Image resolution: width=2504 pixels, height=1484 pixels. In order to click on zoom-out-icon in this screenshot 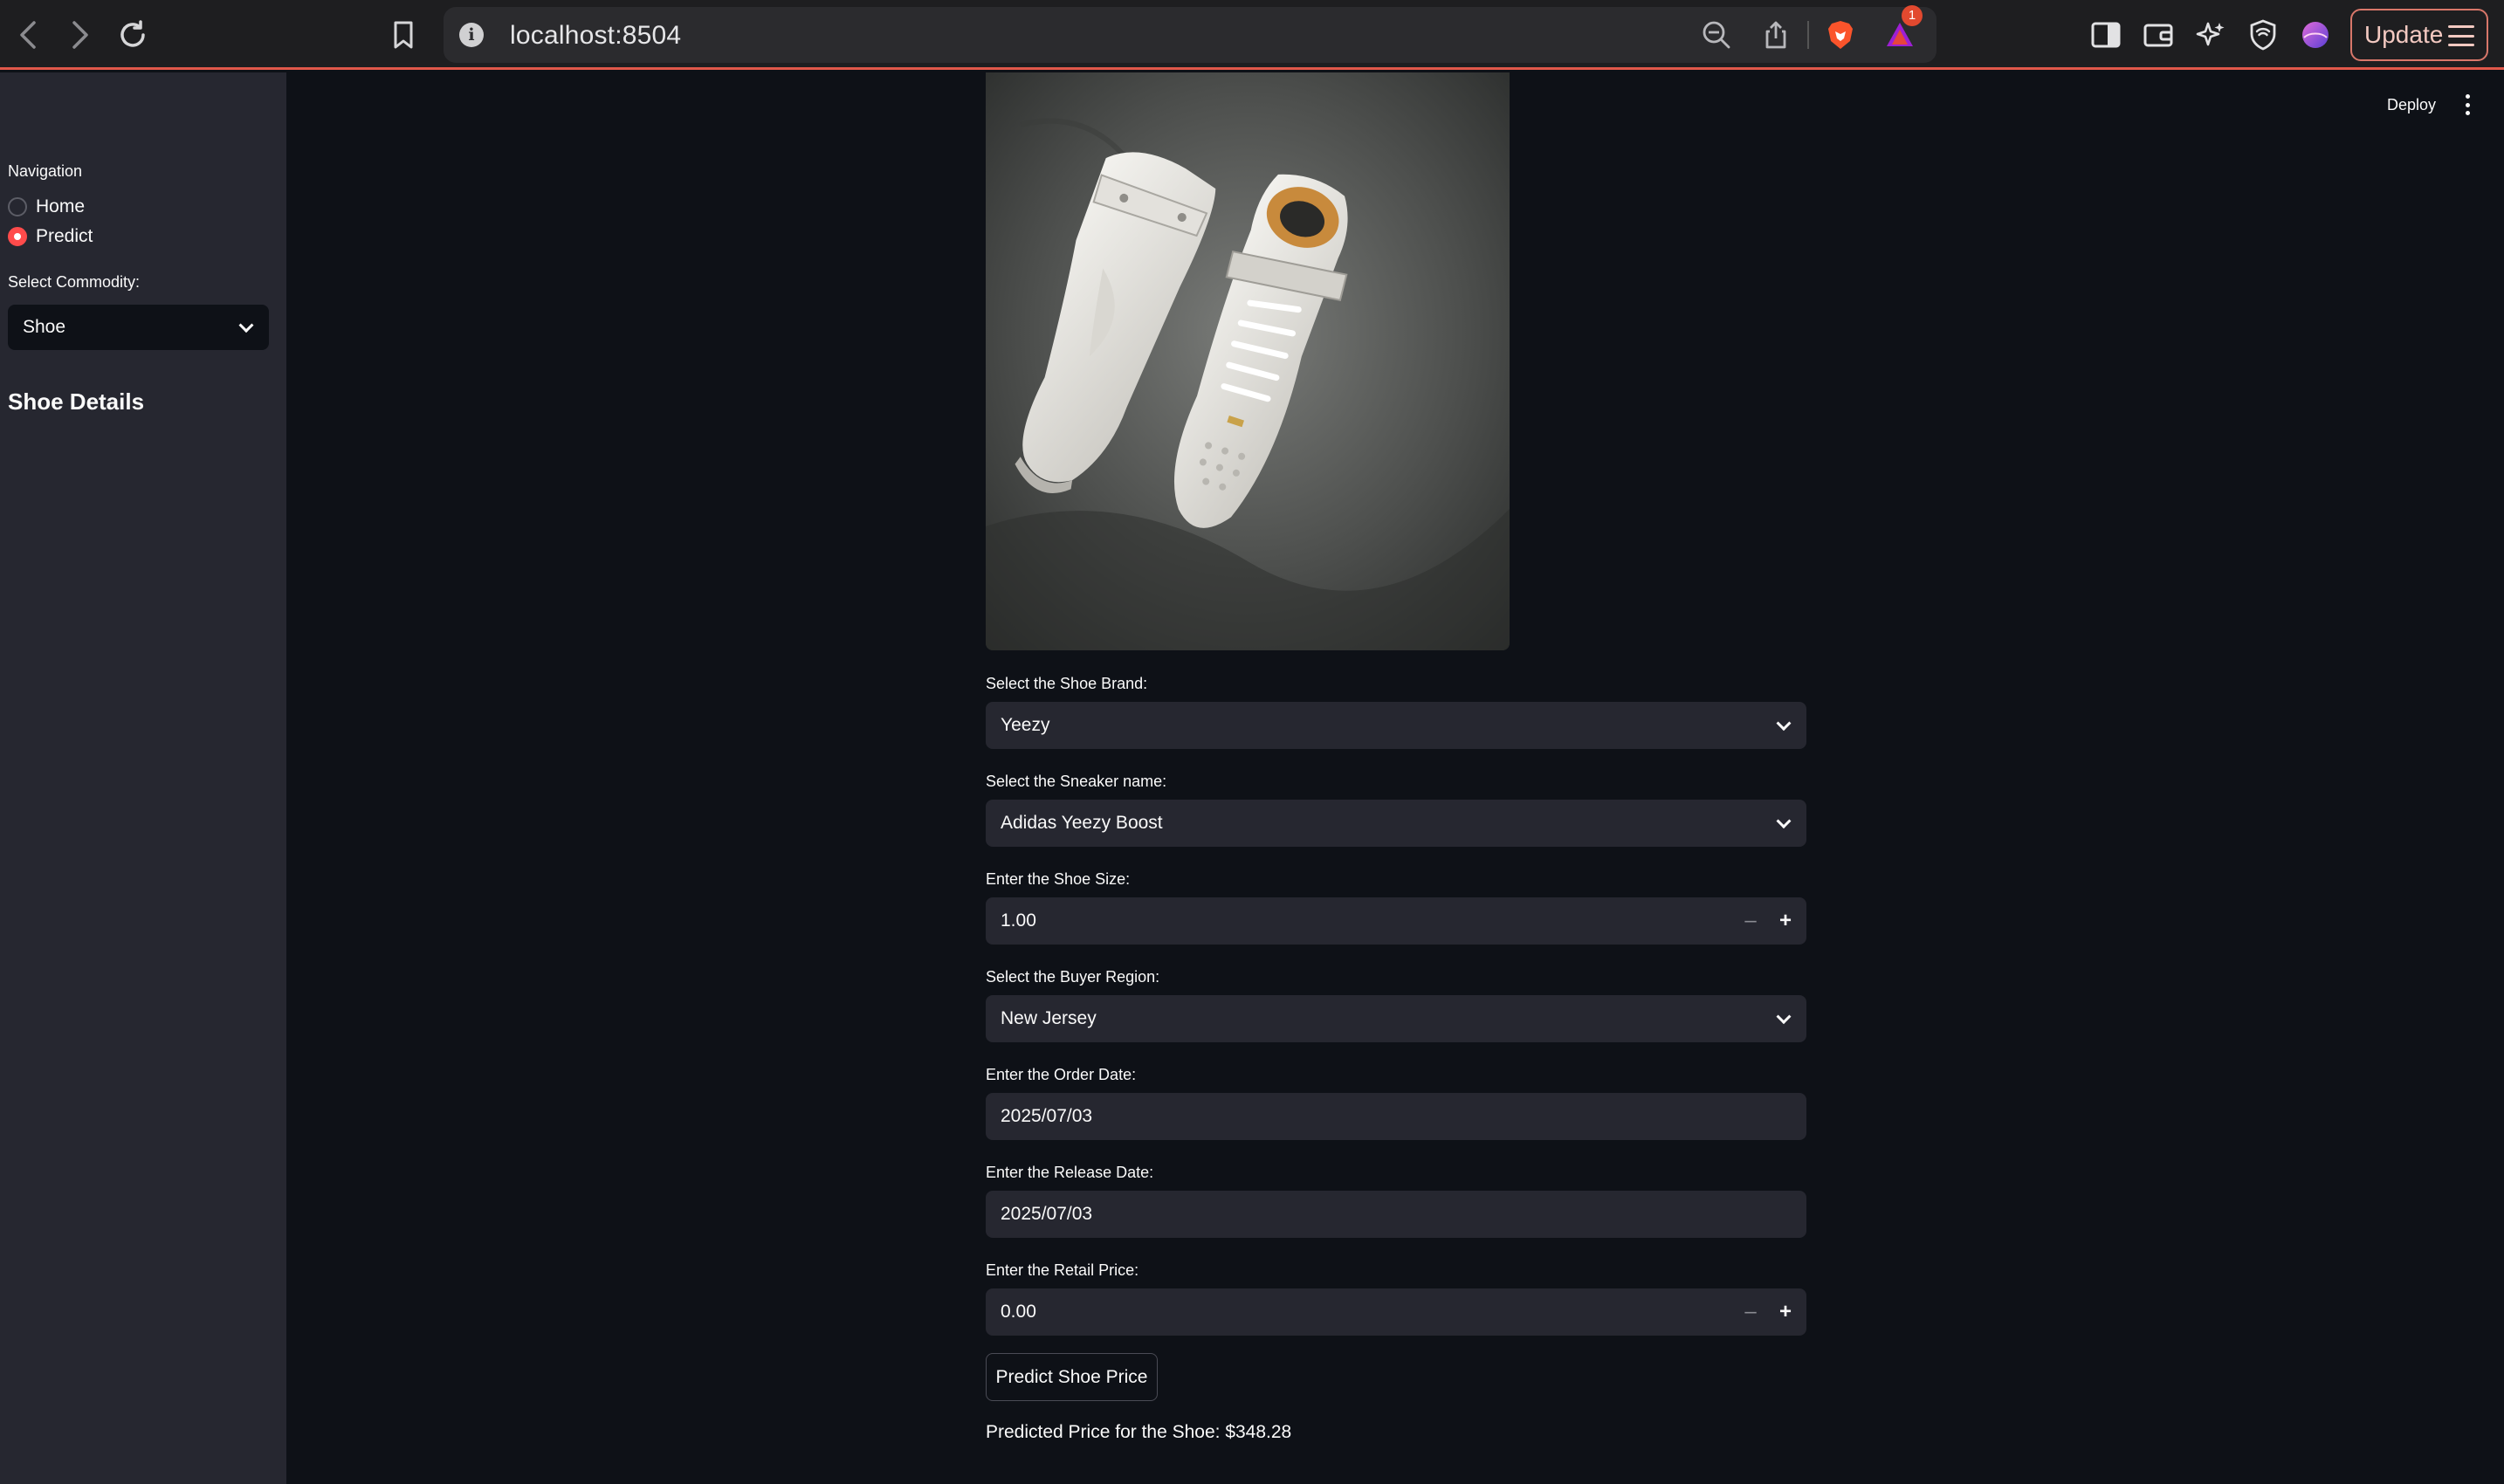, I will do `click(1716, 35)`.